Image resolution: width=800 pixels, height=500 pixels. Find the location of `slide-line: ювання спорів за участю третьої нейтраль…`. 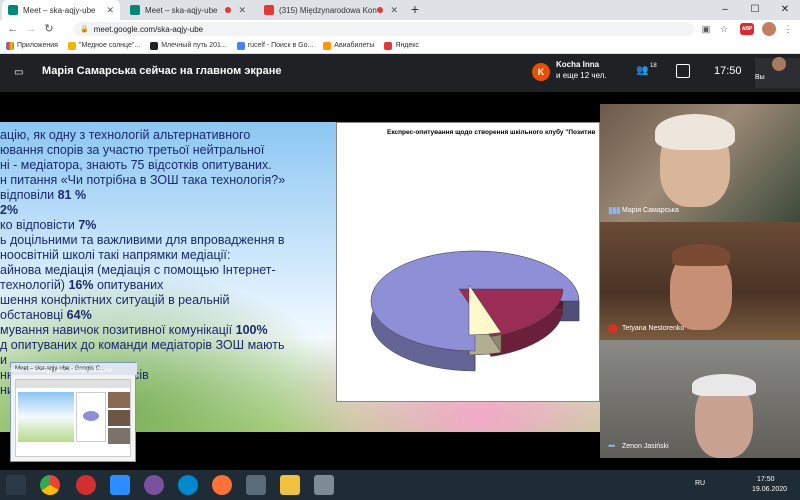

slide-line: ювання спорів за участю третьої нейтраль… is located at coordinates (168, 150).